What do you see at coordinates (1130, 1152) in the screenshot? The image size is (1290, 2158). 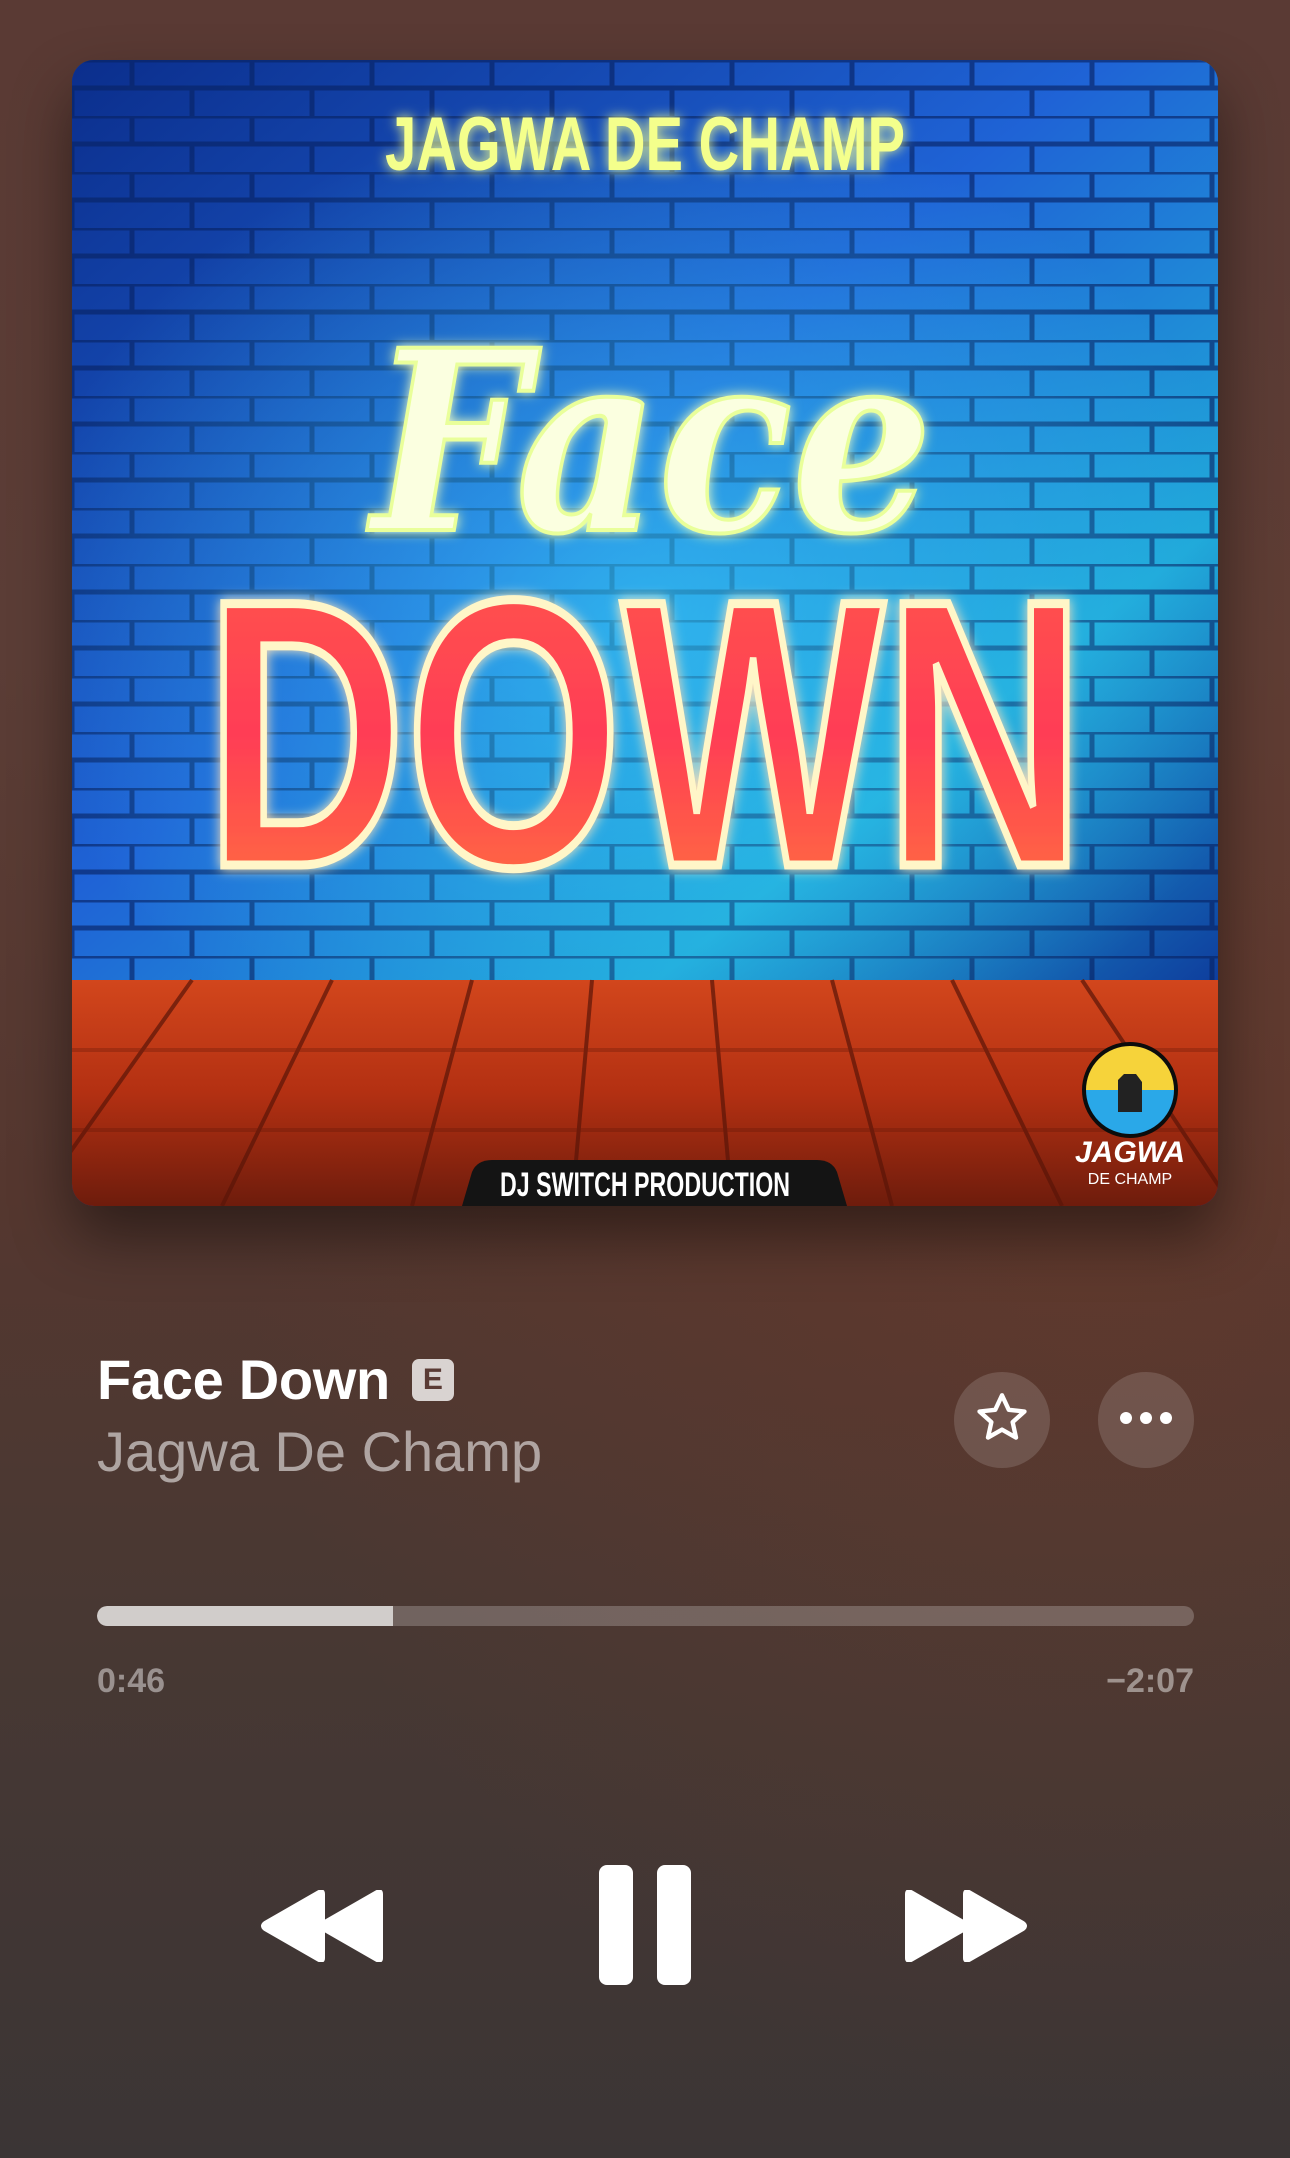 I see `logo-text: JAGWA` at bounding box center [1130, 1152].